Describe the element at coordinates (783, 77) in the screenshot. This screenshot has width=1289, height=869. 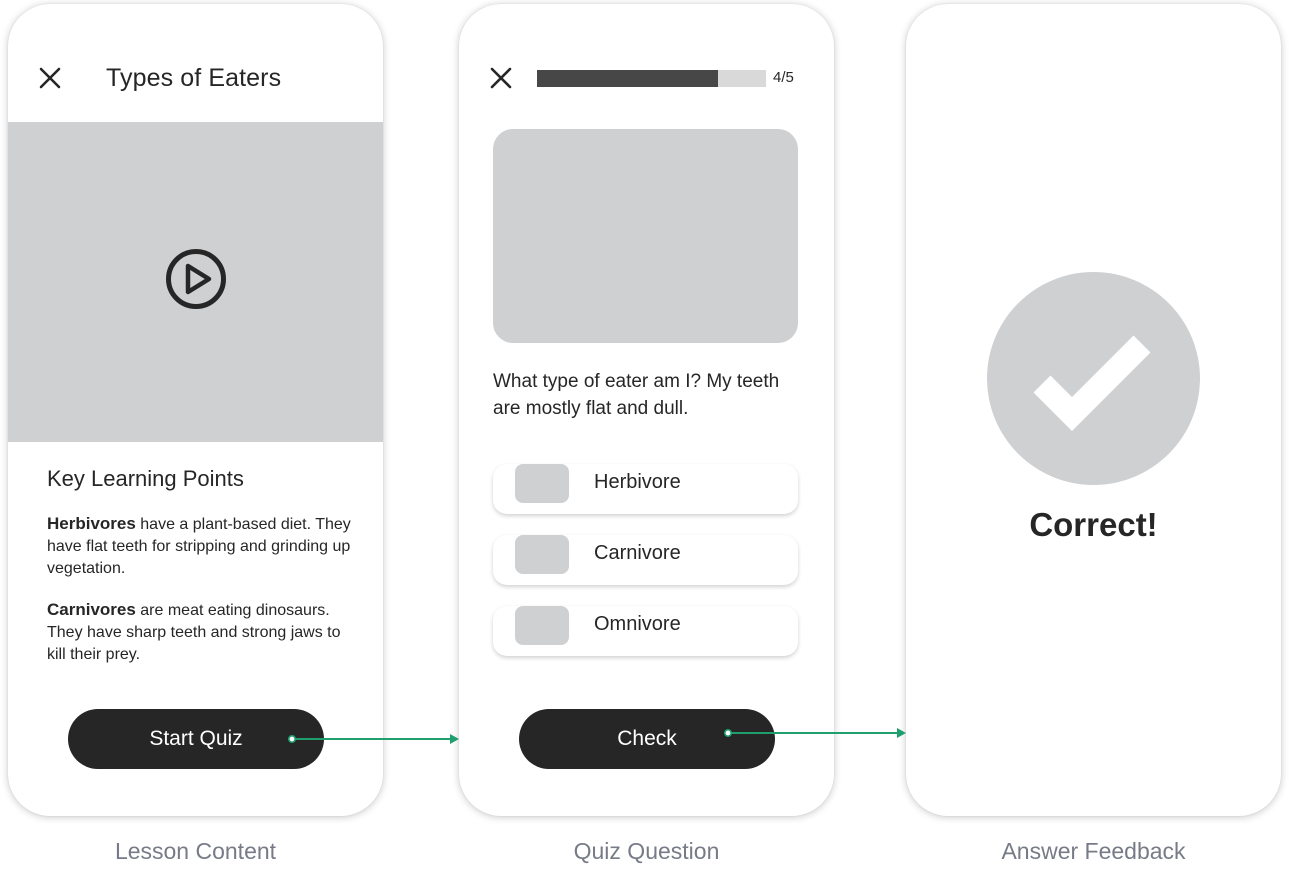
I see `progress-count: 4/5` at that location.